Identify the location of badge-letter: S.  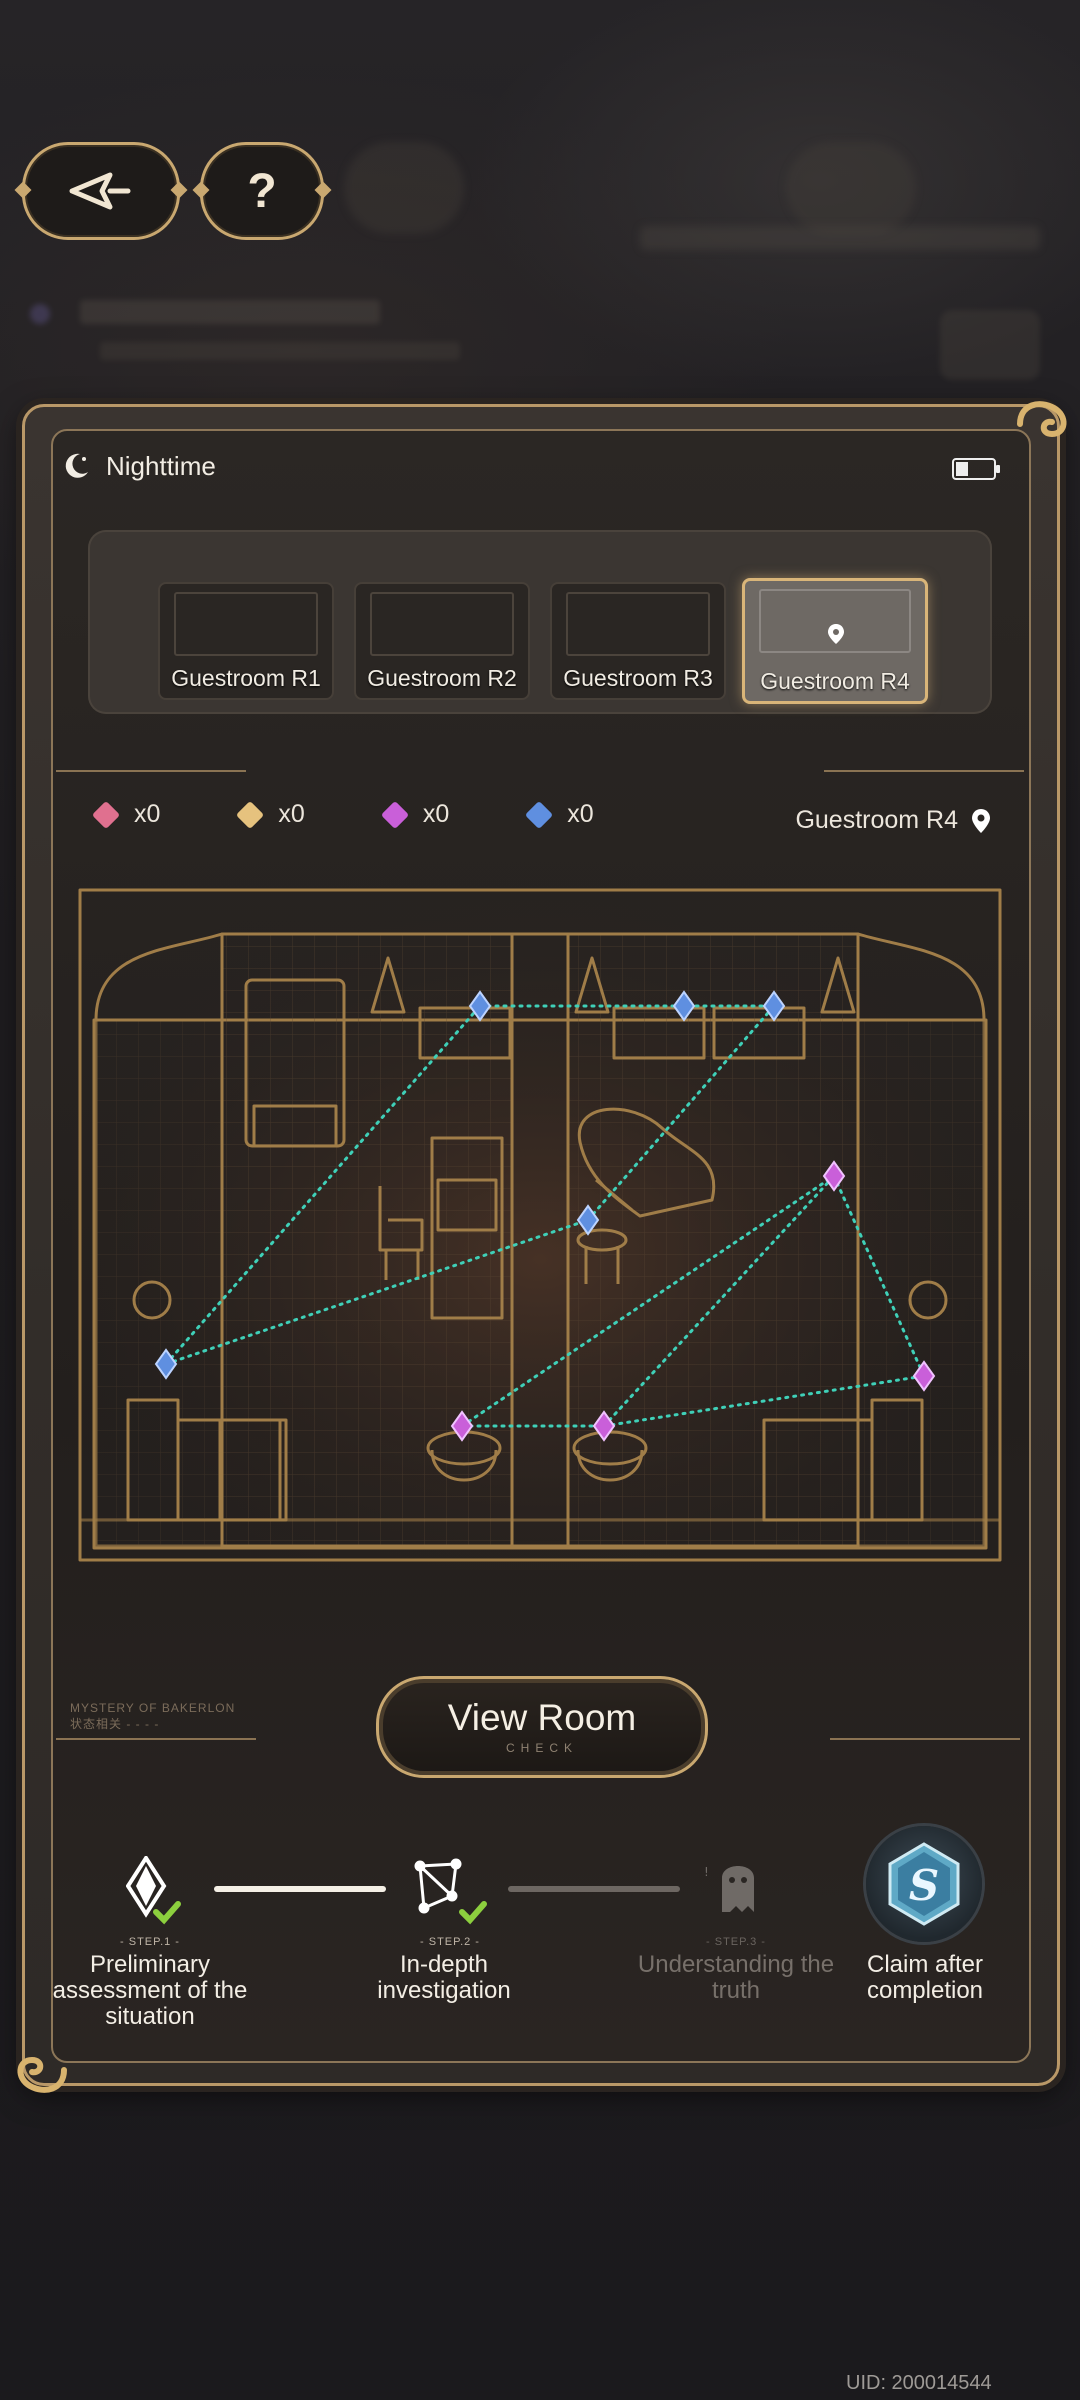
(924, 1885).